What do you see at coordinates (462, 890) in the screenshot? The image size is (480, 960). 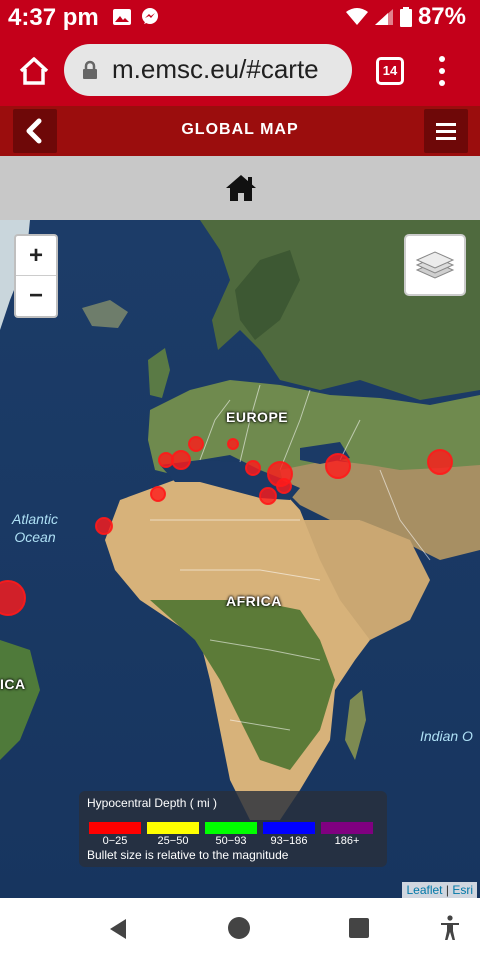 I see `esri-link: Esri` at bounding box center [462, 890].